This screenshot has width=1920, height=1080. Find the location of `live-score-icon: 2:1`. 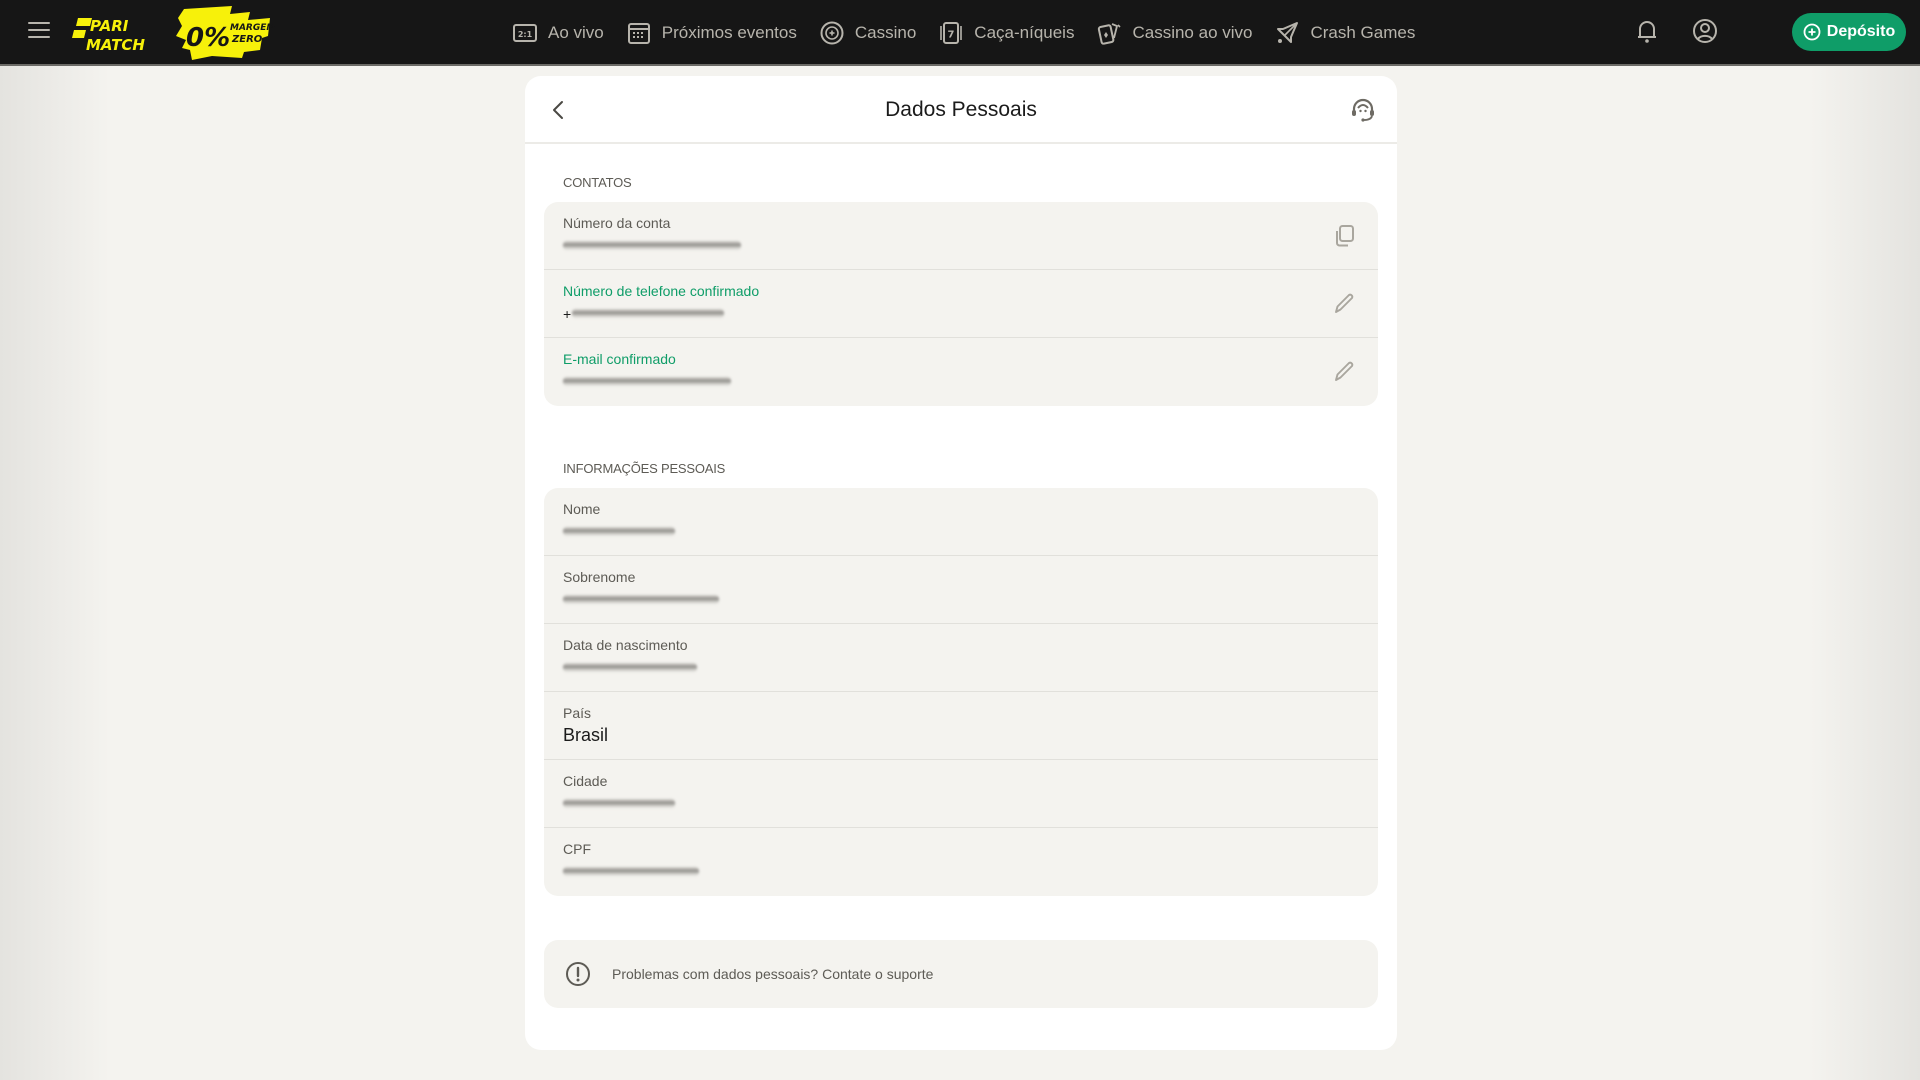

live-score-icon: 2:1 is located at coordinates (525, 33).